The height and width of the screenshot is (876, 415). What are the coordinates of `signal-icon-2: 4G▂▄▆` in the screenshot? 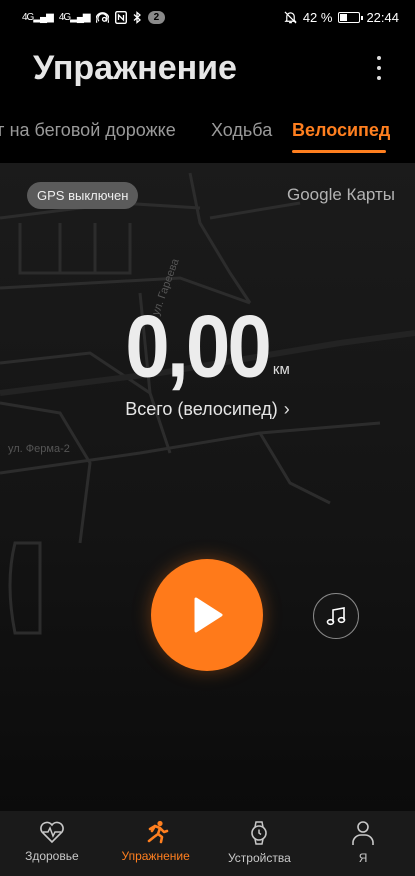 It's located at (74, 17).